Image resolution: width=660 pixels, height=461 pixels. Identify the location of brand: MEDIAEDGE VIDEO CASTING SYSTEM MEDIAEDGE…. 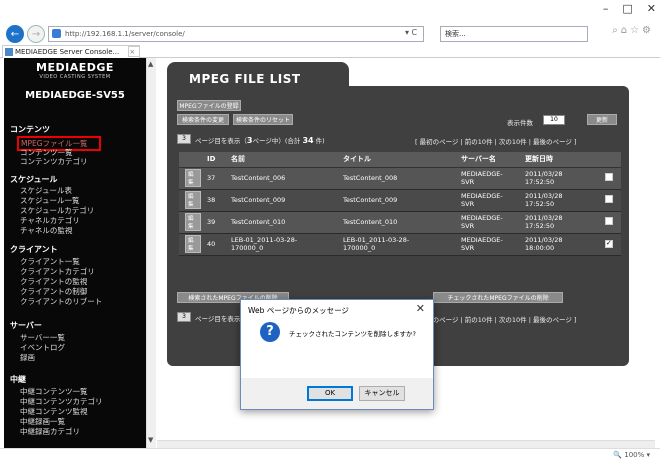
(75, 79).